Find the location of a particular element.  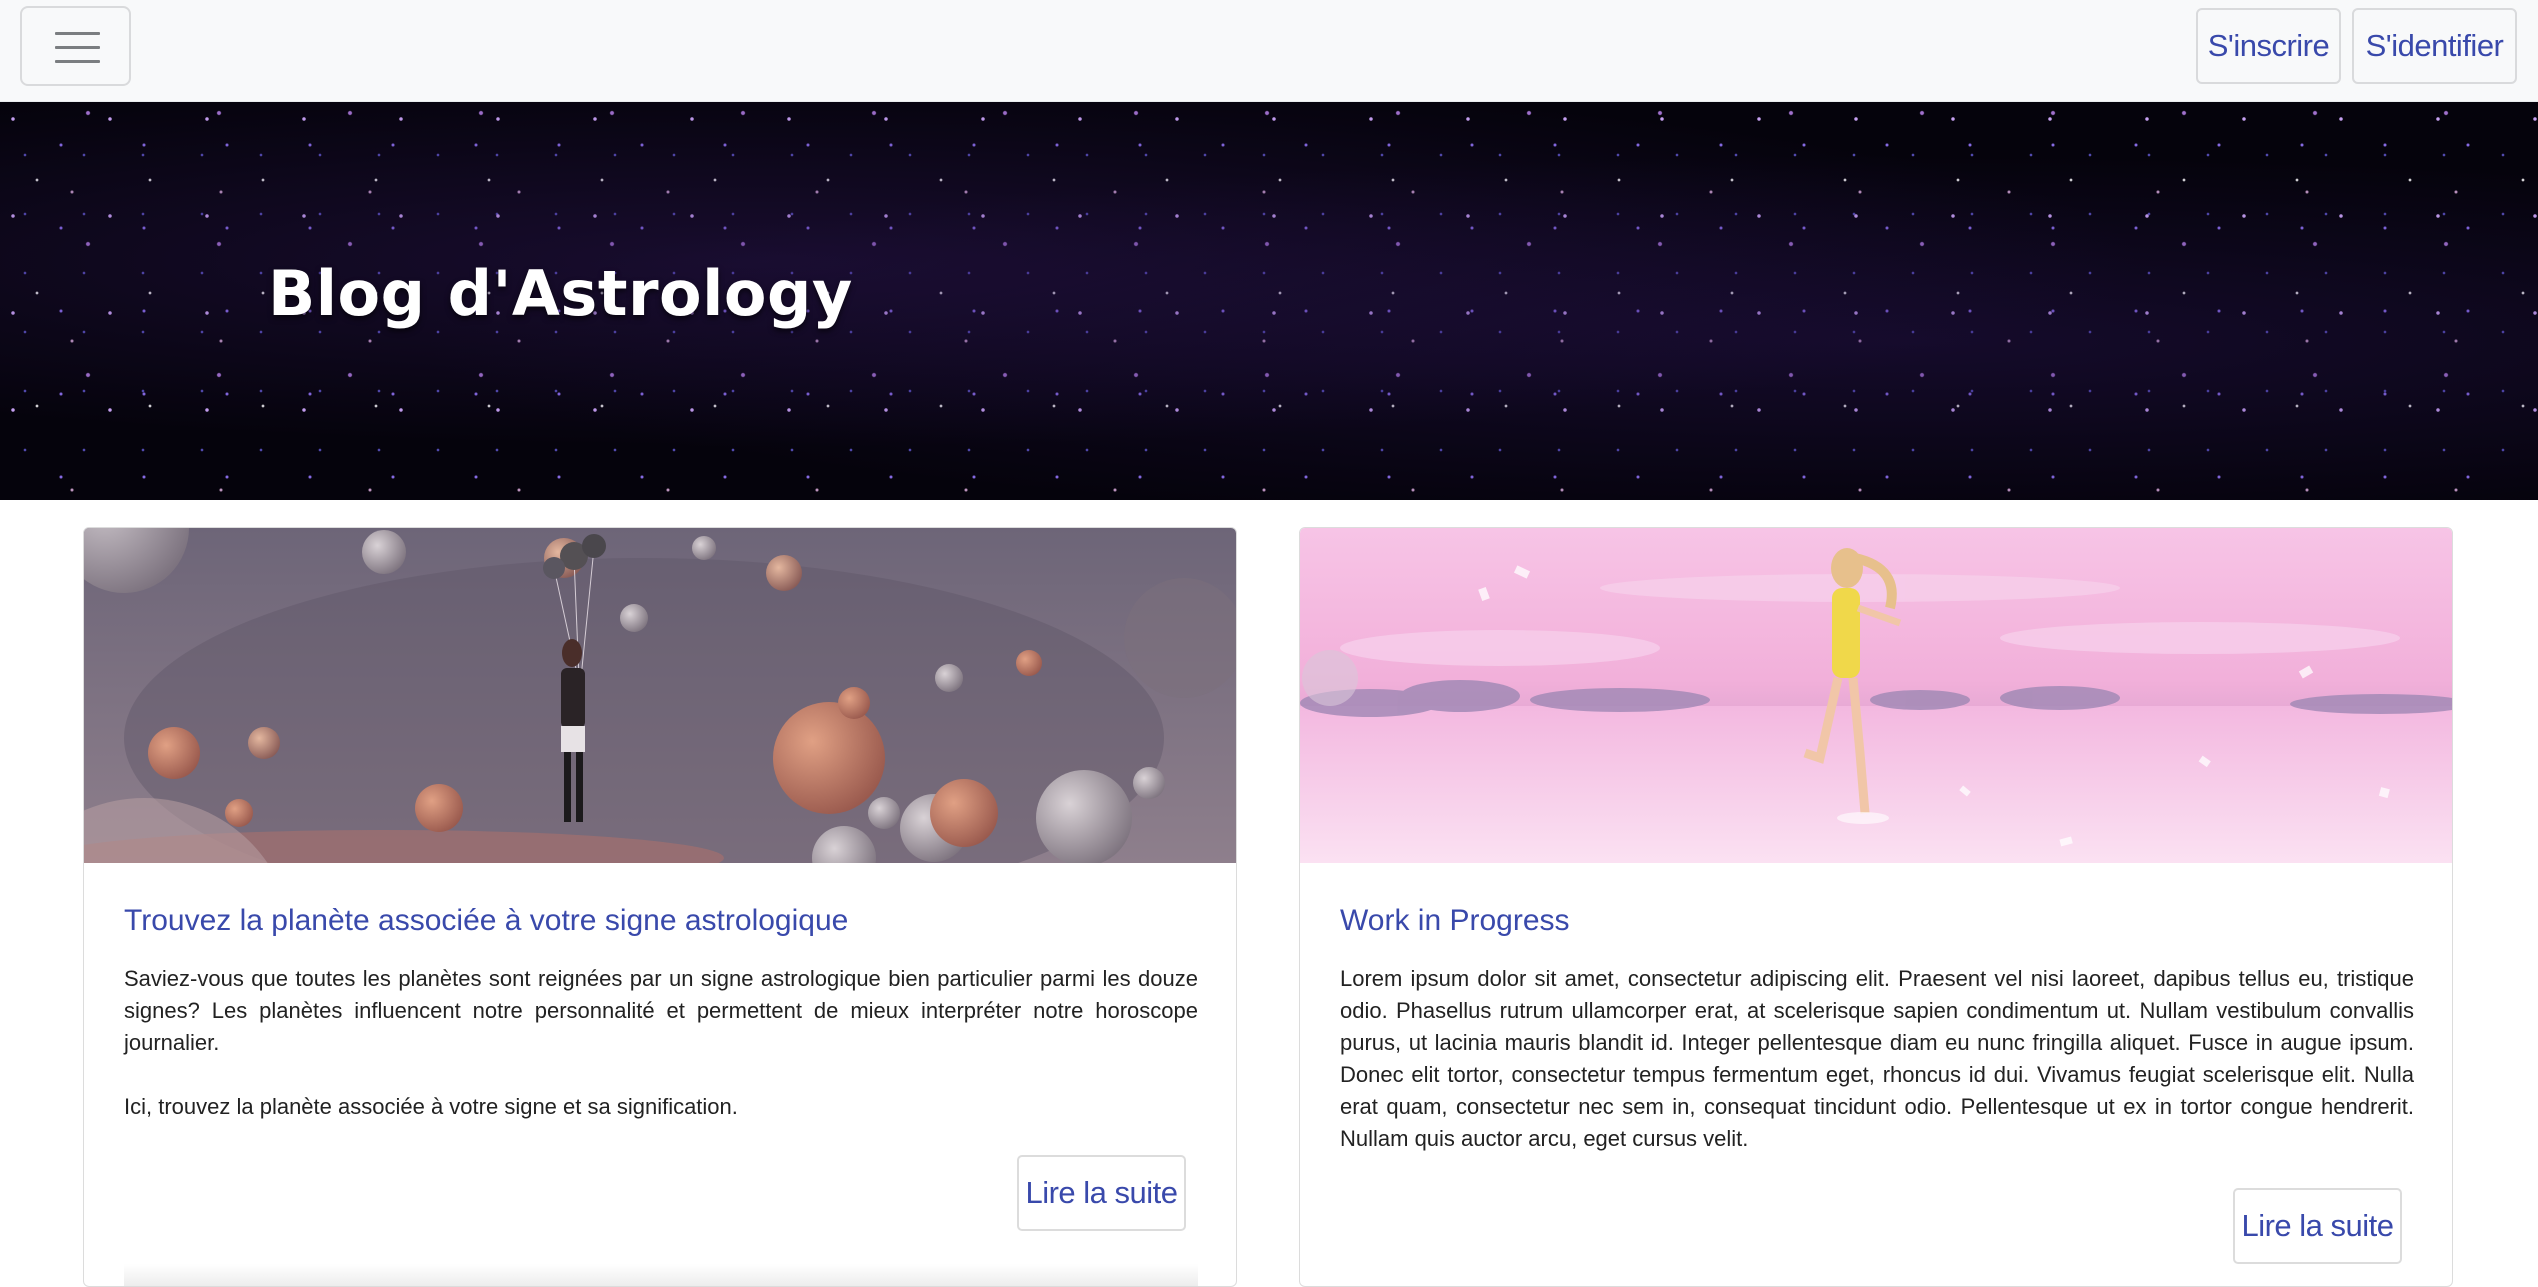

card-fade is located at coordinates (661, 1275).